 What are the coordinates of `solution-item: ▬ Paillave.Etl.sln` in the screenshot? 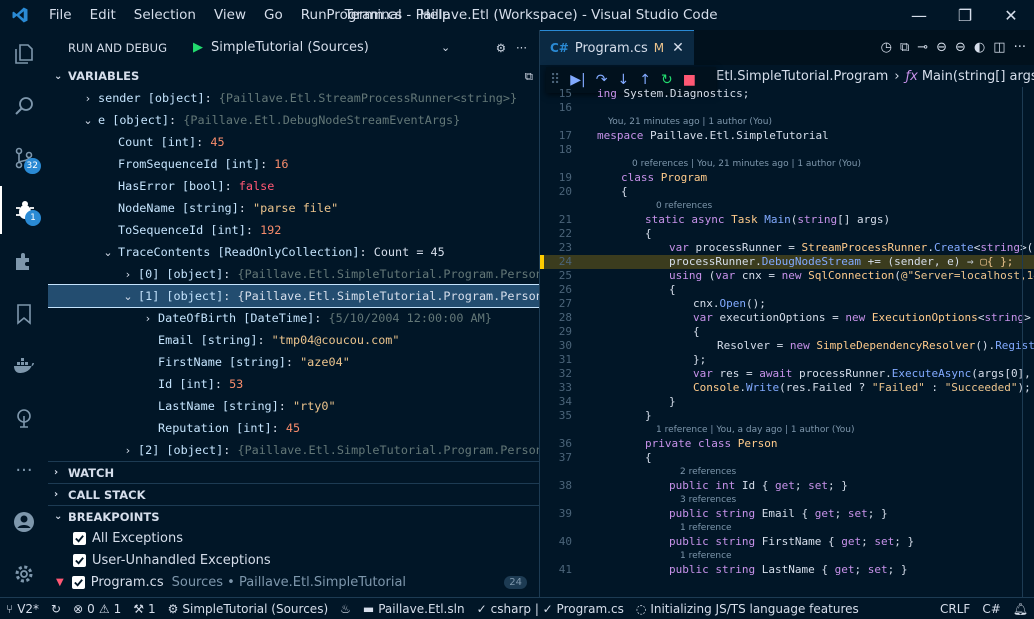 It's located at (414, 609).